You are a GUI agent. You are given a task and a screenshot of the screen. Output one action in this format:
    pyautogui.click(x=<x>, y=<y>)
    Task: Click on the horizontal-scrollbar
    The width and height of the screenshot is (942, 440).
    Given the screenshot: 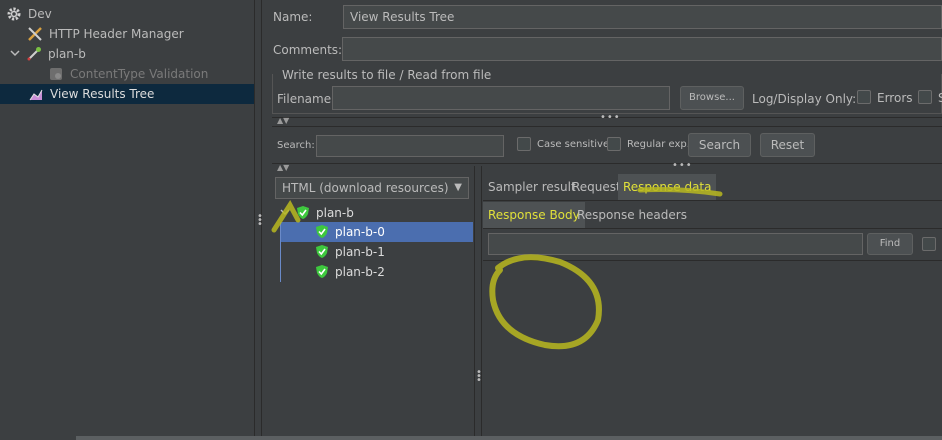 What is the action you would take?
    pyautogui.click(x=509, y=438)
    